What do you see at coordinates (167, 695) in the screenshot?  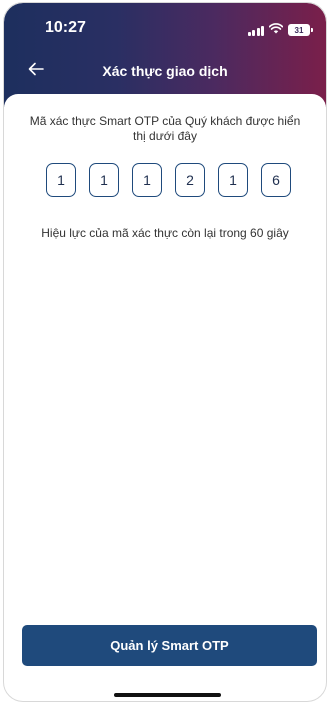 I see `home-indicator` at bounding box center [167, 695].